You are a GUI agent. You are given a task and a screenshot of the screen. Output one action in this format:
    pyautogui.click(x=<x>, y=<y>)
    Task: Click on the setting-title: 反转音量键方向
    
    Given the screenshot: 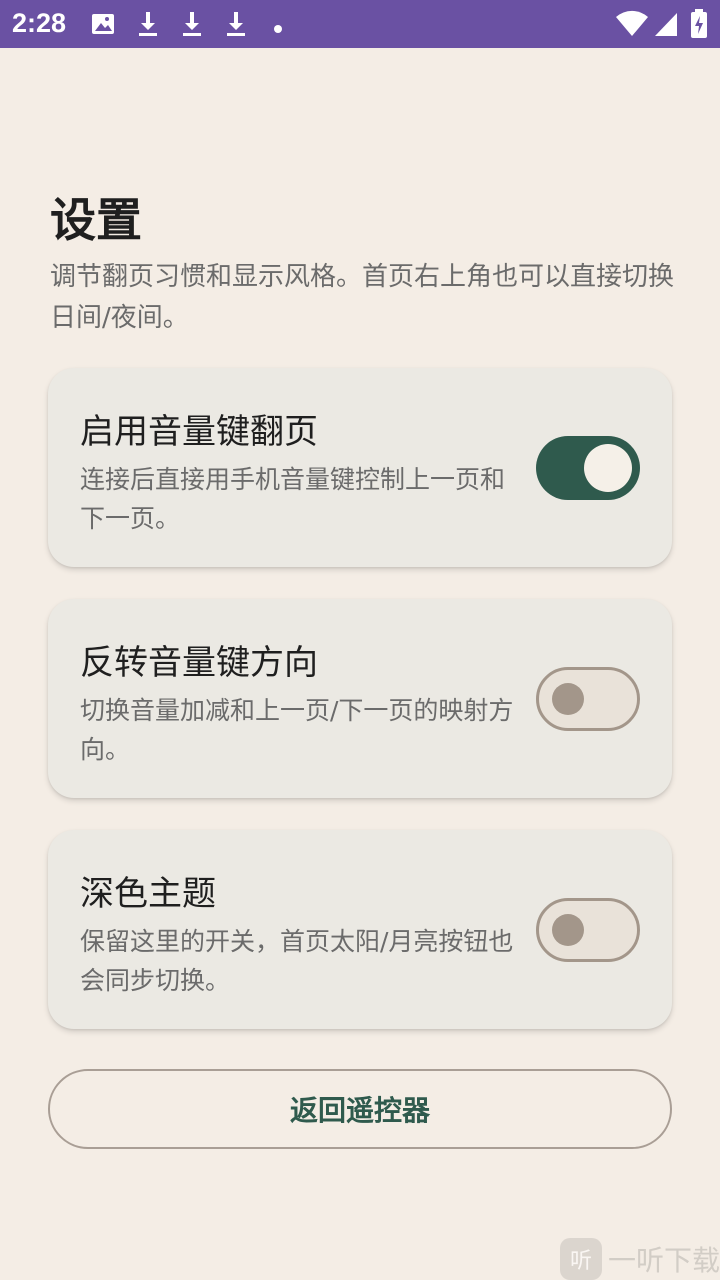 What is the action you would take?
    pyautogui.click(x=199, y=663)
    